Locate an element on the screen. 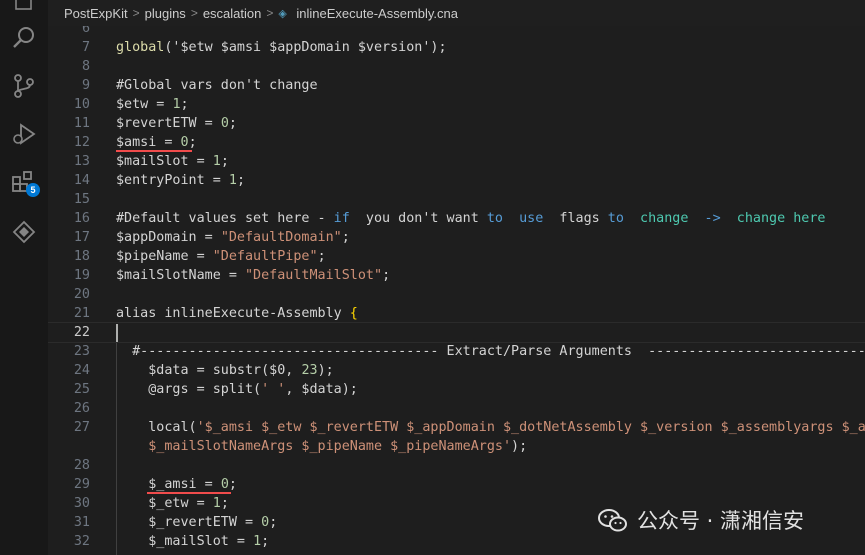  breadcrumb-item: PostExpKit is located at coordinates (96, 13).